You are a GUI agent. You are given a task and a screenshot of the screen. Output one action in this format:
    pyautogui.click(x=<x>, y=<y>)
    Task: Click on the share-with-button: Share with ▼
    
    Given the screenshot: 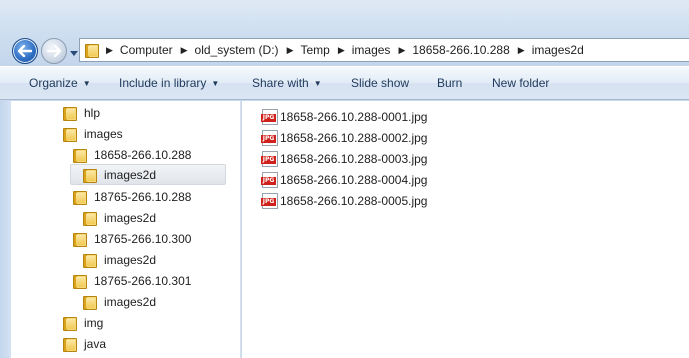 What is the action you would take?
    pyautogui.click(x=287, y=83)
    